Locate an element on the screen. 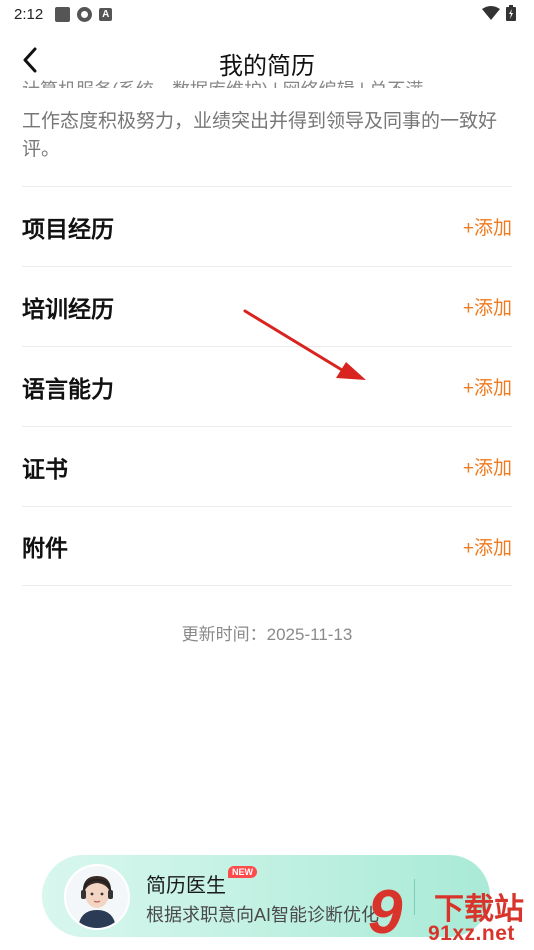 This screenshot has height=950, width=534. banner-title: 简历医生 is located at coordinates (186, 886).